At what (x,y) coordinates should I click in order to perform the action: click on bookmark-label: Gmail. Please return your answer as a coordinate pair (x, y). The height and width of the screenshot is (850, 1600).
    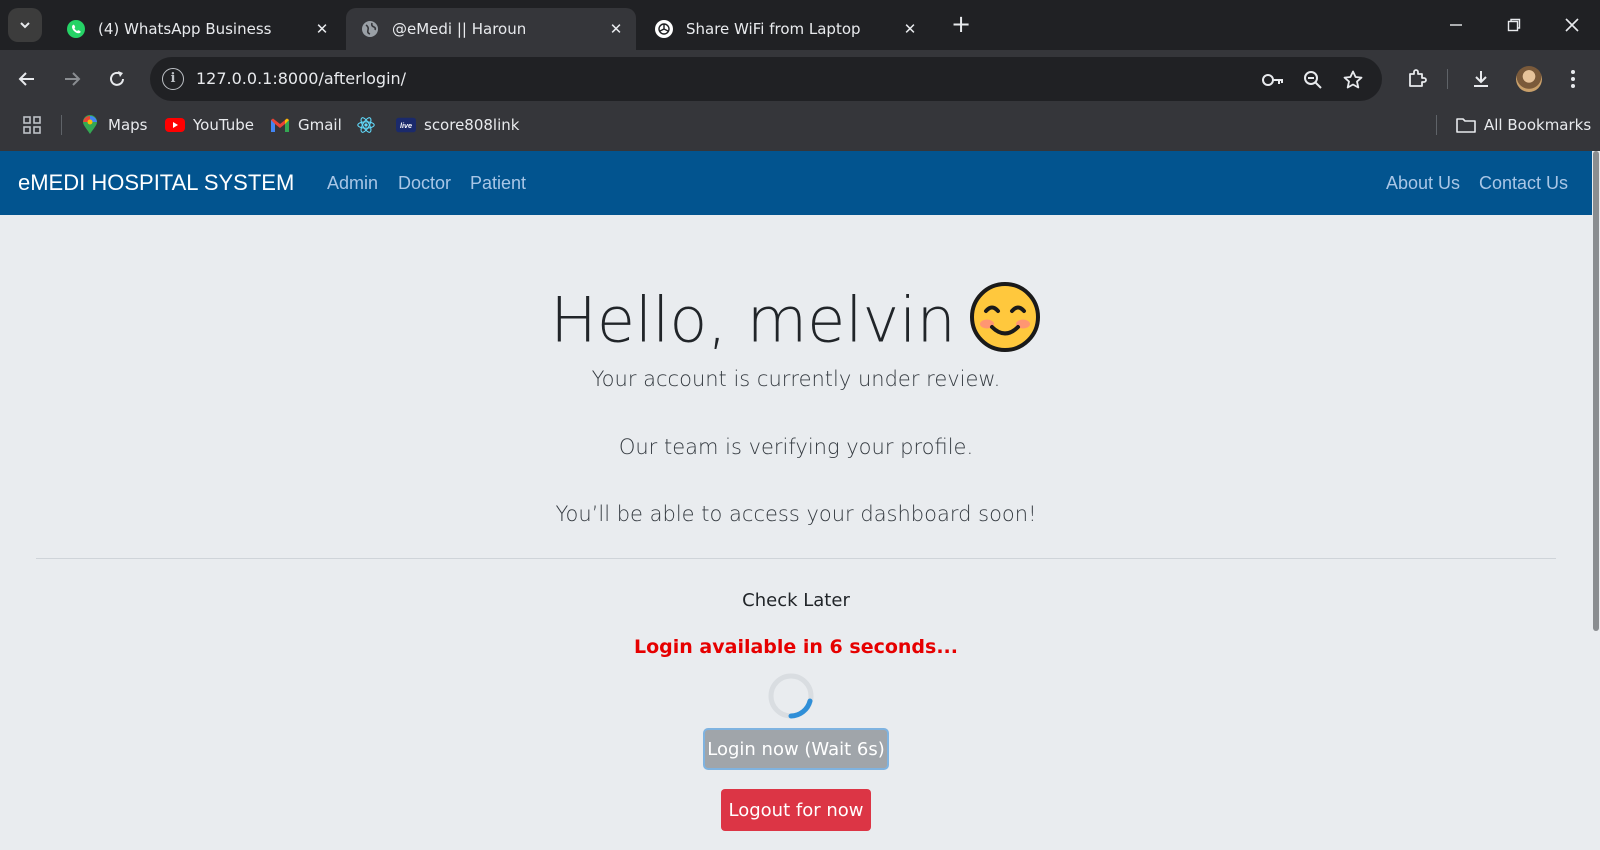
    Looking at the image, I should click on (320, 125).